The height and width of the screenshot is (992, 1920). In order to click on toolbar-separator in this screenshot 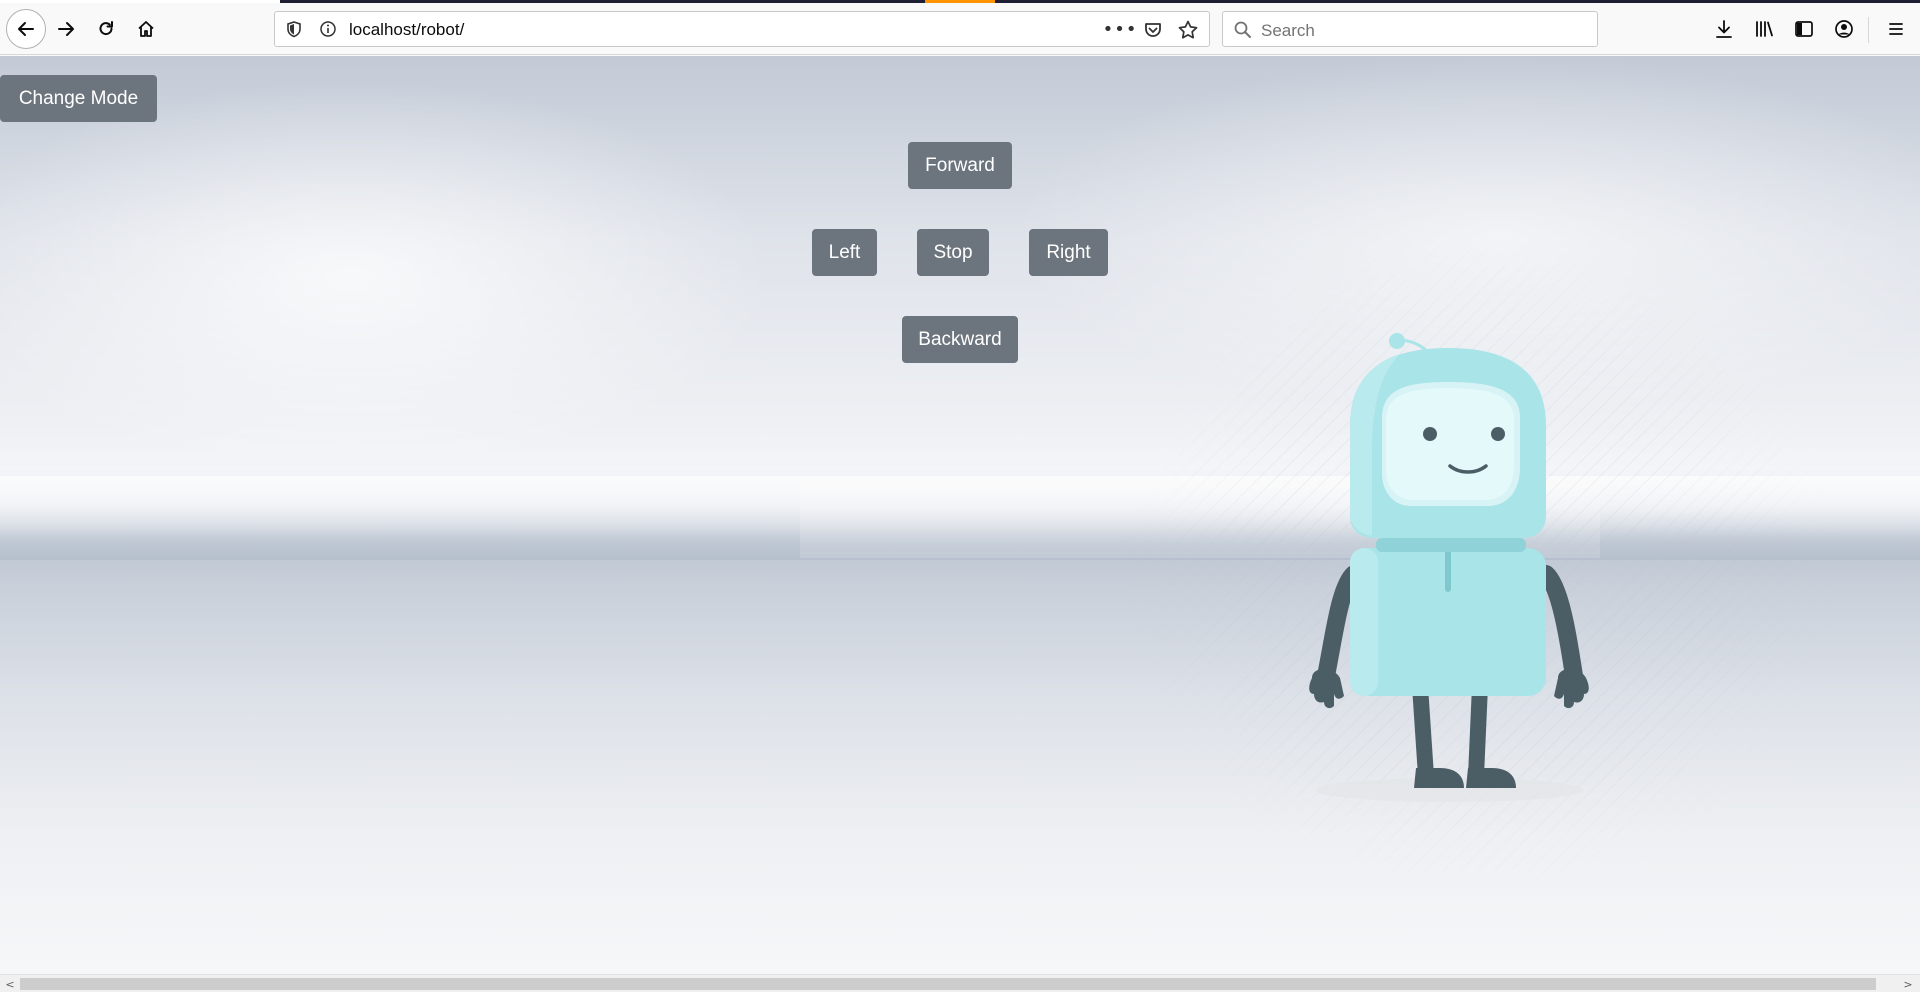, I will do `click(1868, 30)`.